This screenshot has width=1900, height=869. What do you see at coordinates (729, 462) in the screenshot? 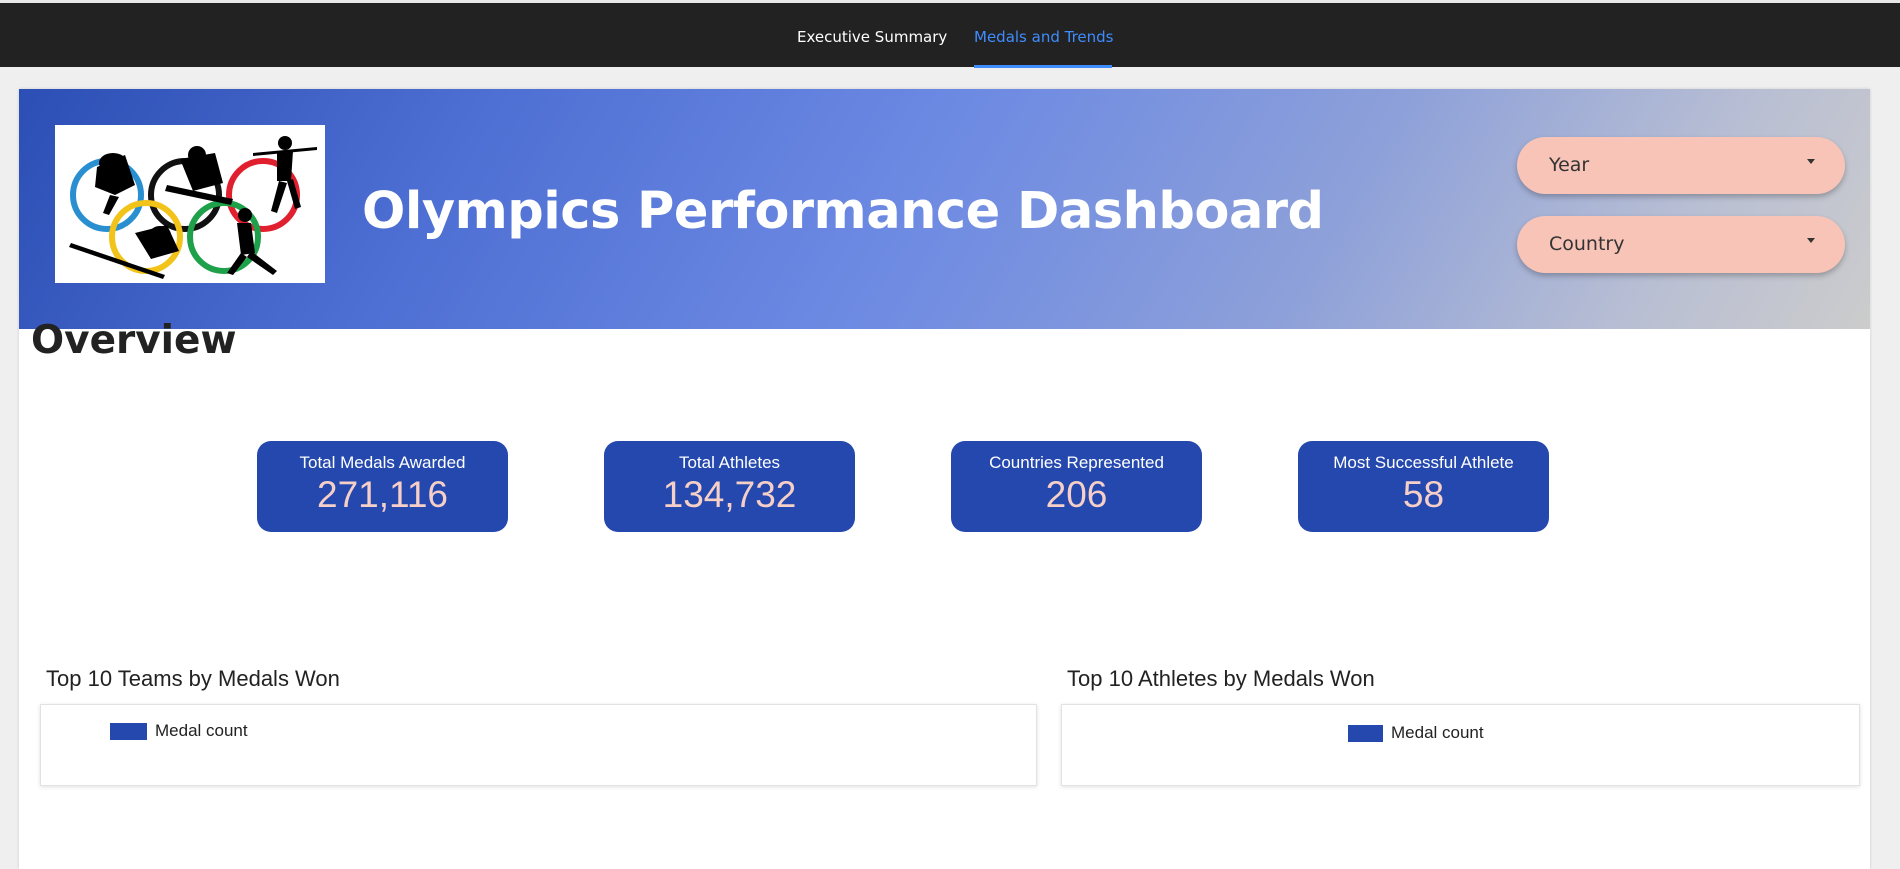
I see `kpi-label: Total Athletes` at bounding box center [729, 462].